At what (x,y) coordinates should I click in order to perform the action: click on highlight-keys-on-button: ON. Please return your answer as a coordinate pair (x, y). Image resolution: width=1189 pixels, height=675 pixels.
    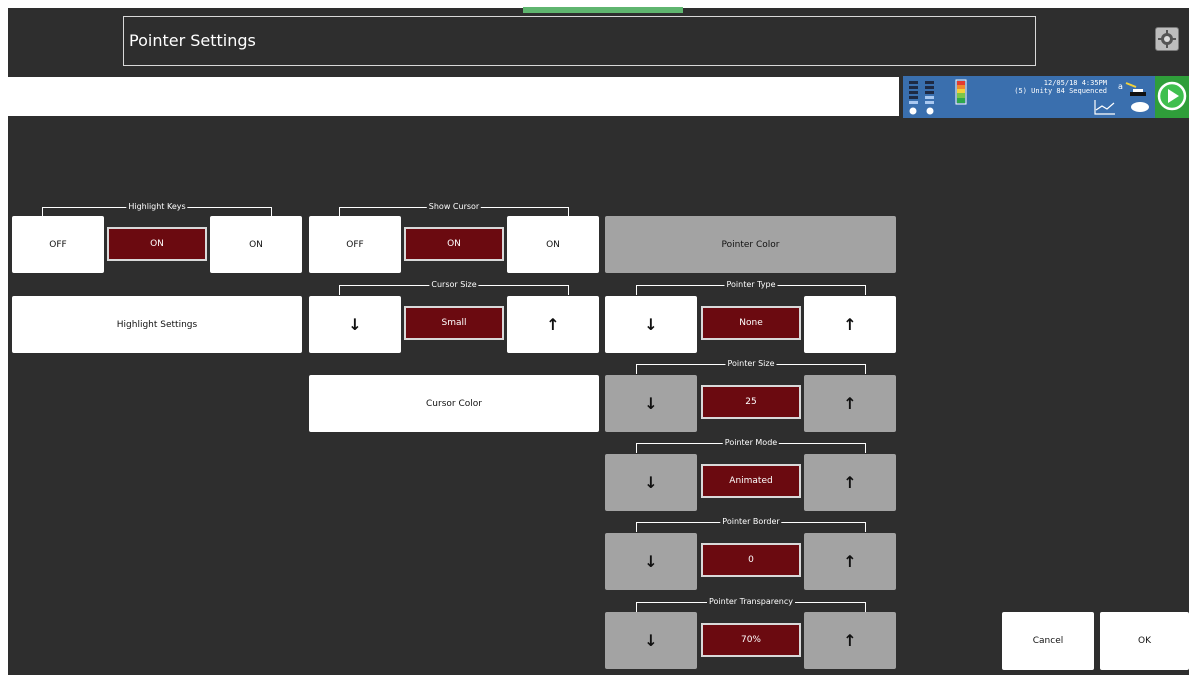
    Looking at the image, I should click on (256, 244).